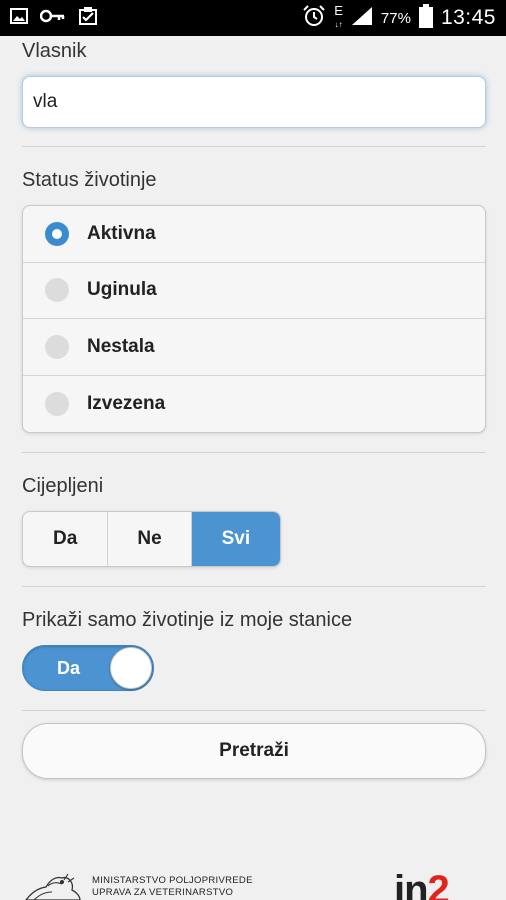  Describe the element at coordinates (122, 290) in the screenshot. I see `status-option-label: Uginula` at that location.